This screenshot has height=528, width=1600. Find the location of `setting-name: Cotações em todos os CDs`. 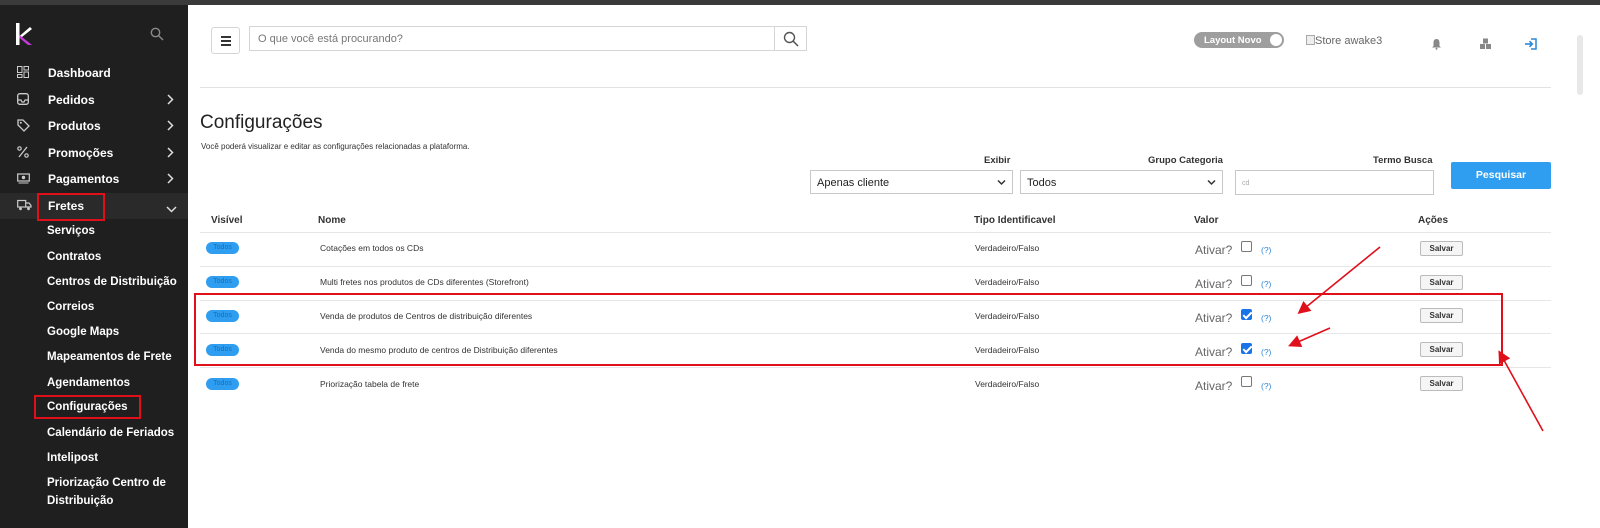

setting-name: Cotações em todos os CDs is located at coordinates (372, 248).